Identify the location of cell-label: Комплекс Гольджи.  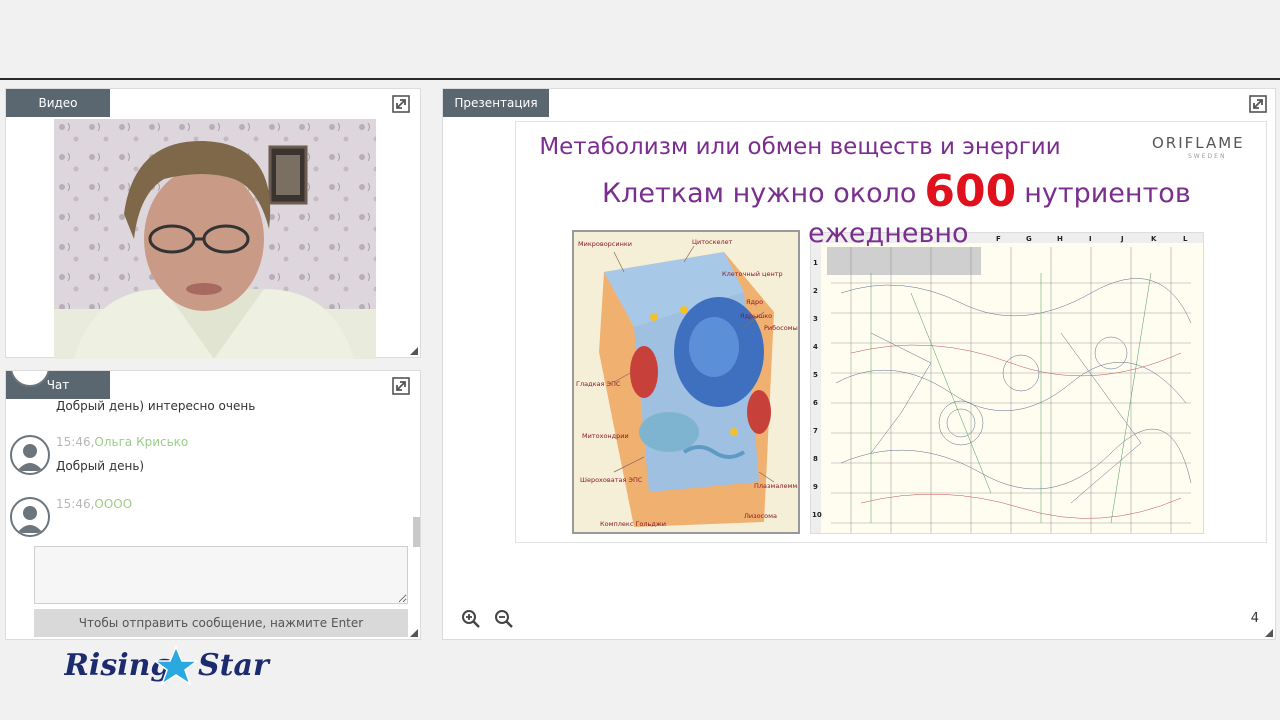
(633, 524).